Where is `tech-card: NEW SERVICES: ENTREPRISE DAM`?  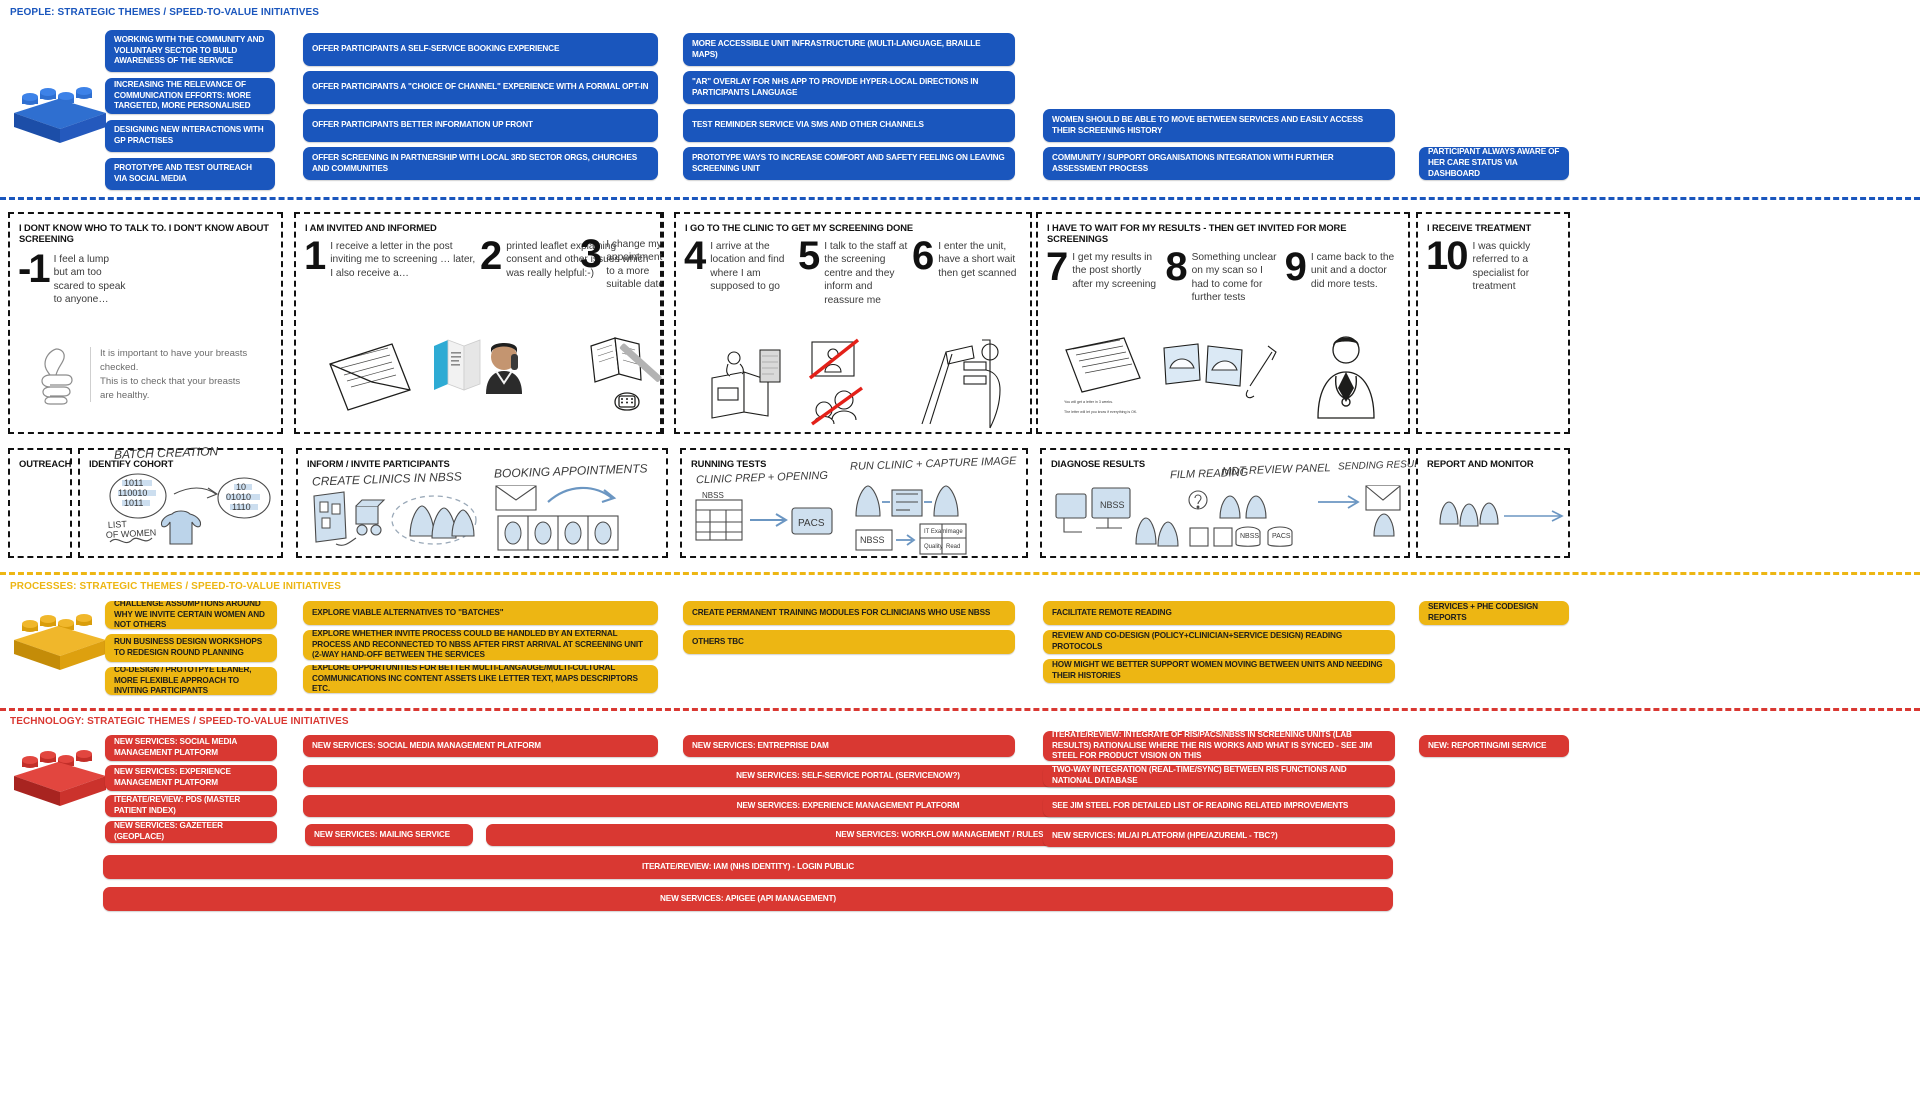
tech-card: NEW SERVICES: ENTREPRISE DAM is located at coordinates (849, 746).